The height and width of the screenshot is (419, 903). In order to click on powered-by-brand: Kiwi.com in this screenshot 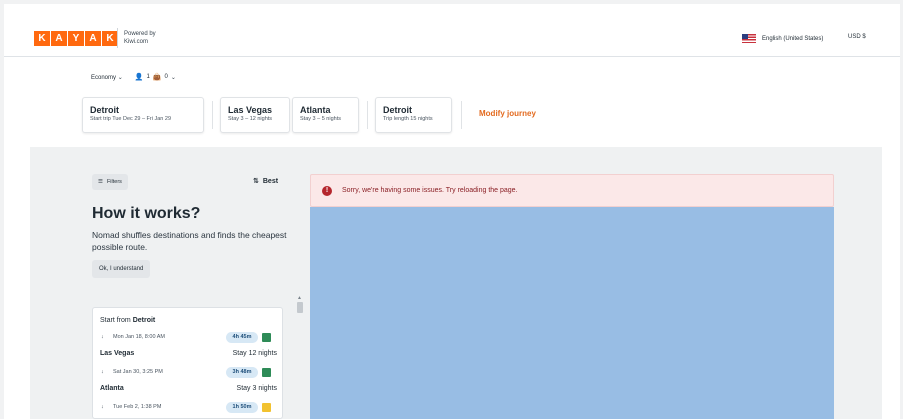, I will do `click(136, 42)`.